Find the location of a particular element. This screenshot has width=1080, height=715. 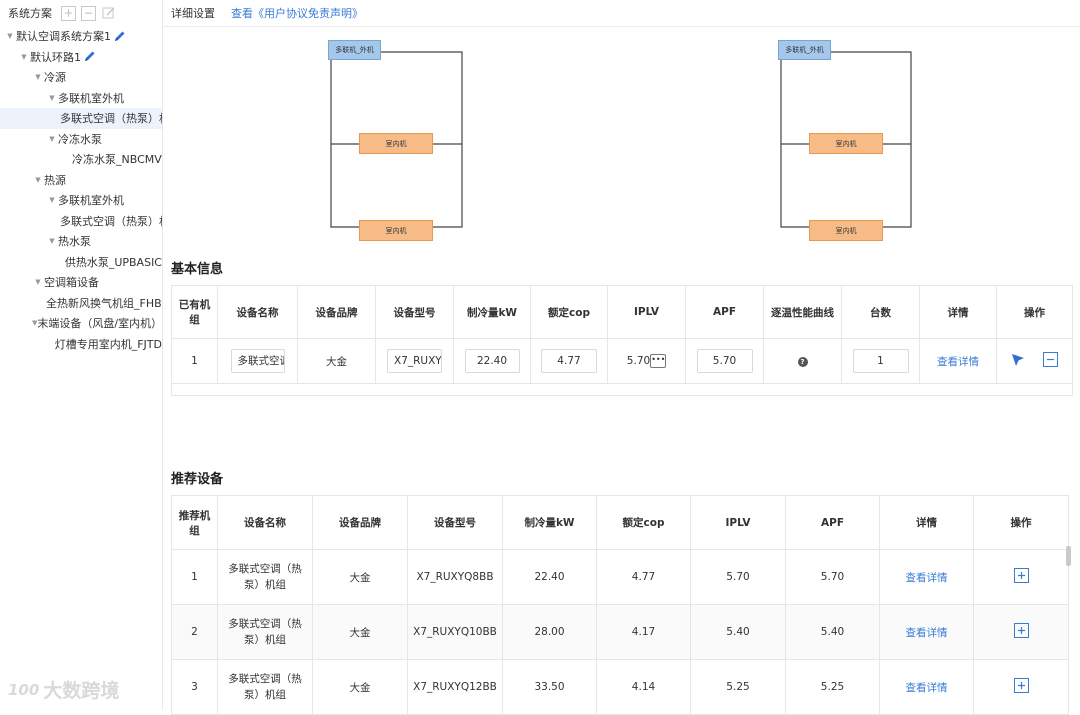

remove-row-icon is located at coordinates (1050, 359).